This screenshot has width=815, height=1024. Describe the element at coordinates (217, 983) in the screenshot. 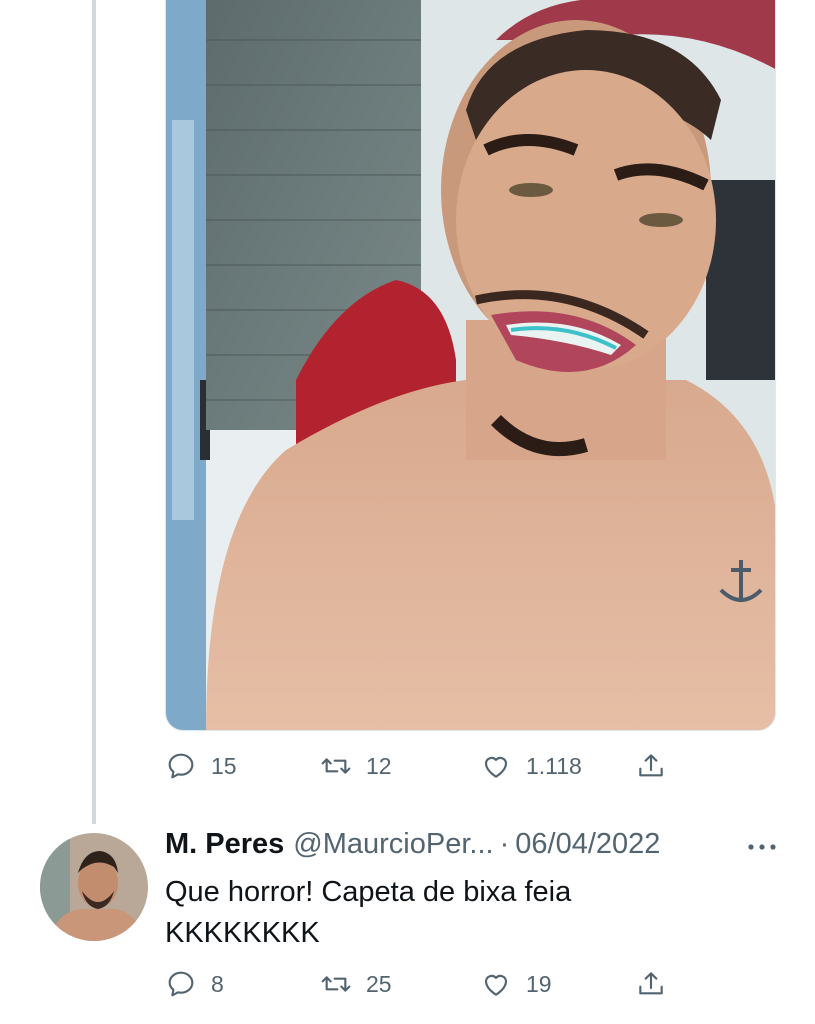

I see `reply-reply-count: 8` at that location.